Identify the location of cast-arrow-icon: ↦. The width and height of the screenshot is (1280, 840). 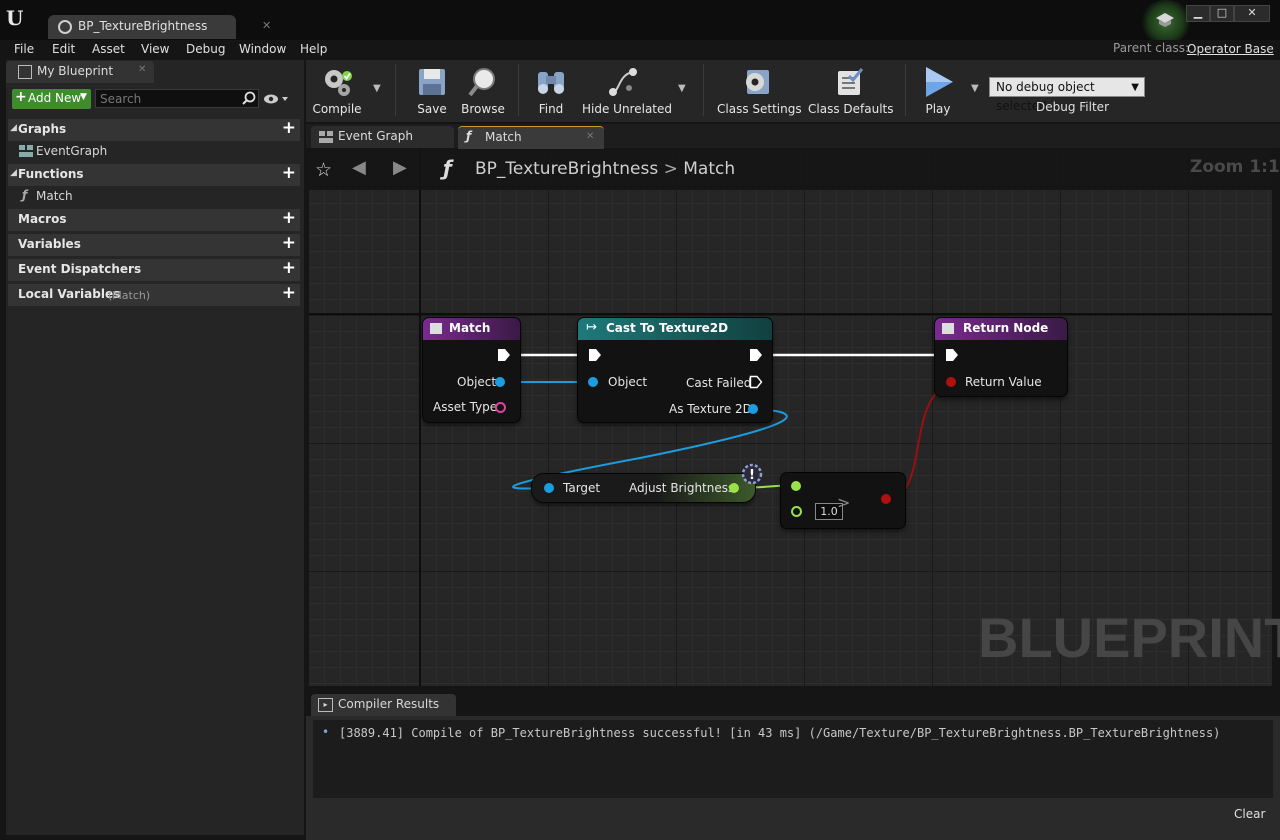
(591, 327).